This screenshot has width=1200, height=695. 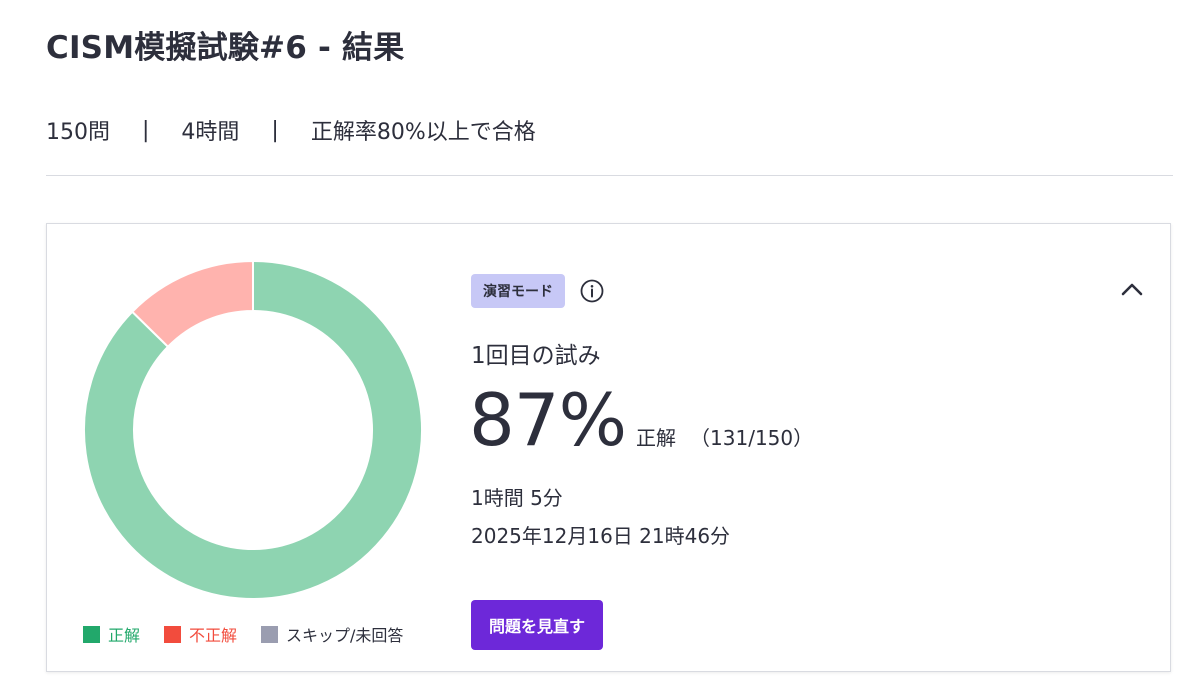 I want to click on time-taken: 1時間 5分, so click(x=517, y=498).